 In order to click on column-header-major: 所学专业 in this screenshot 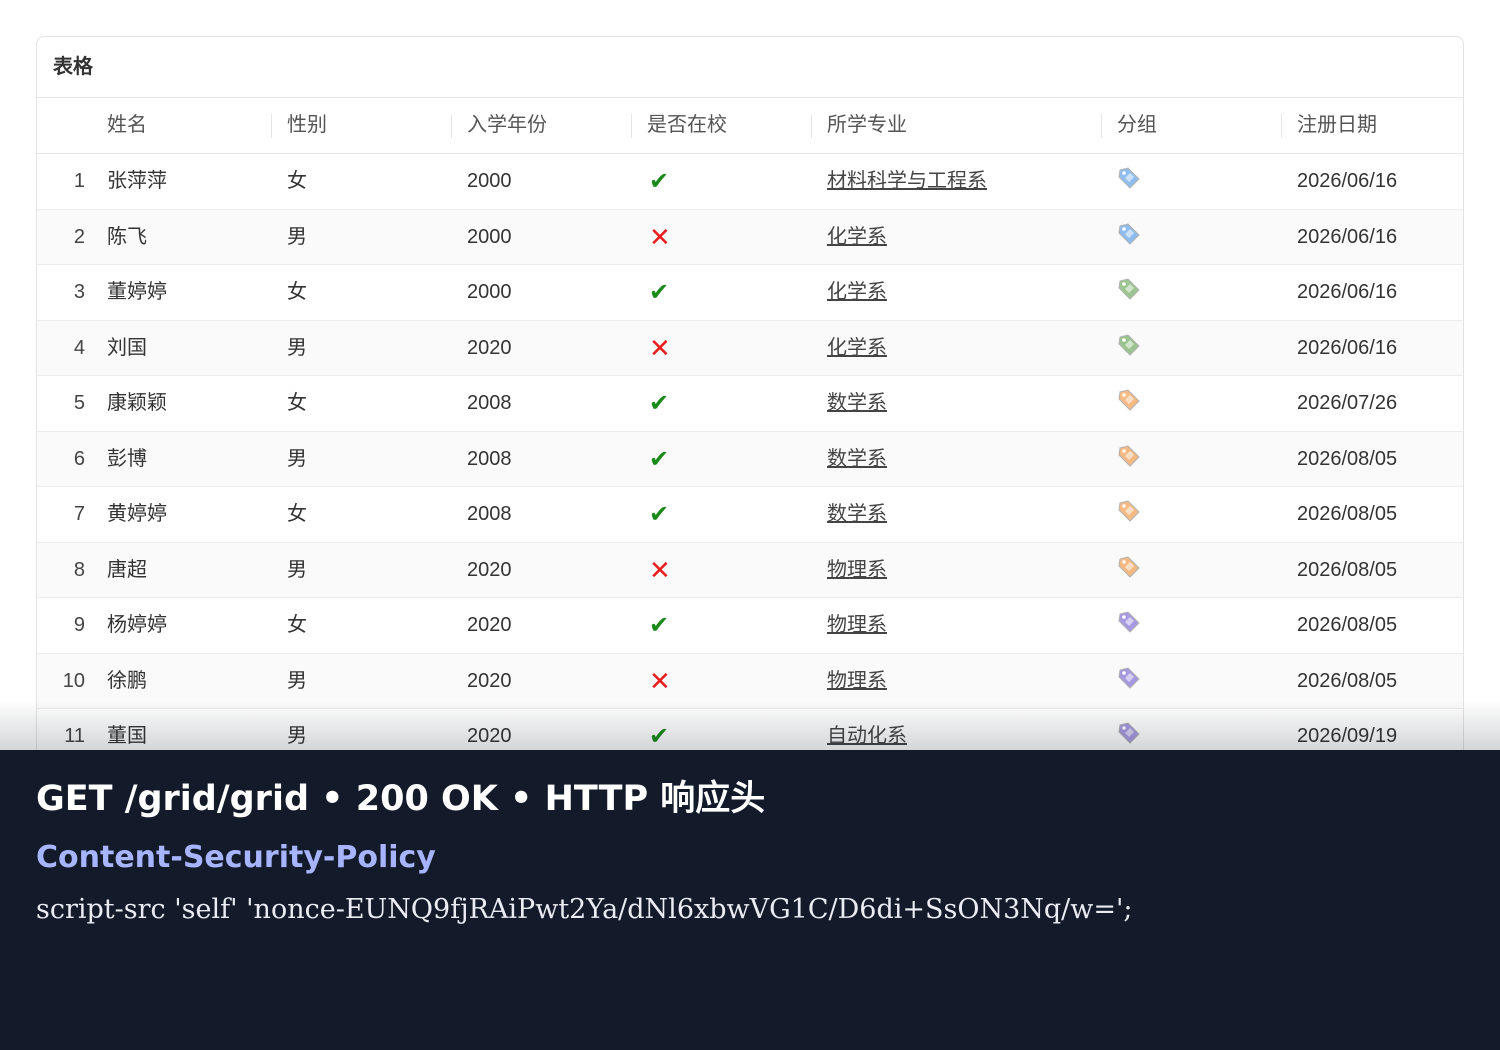, I will do `click(867, 125)`.